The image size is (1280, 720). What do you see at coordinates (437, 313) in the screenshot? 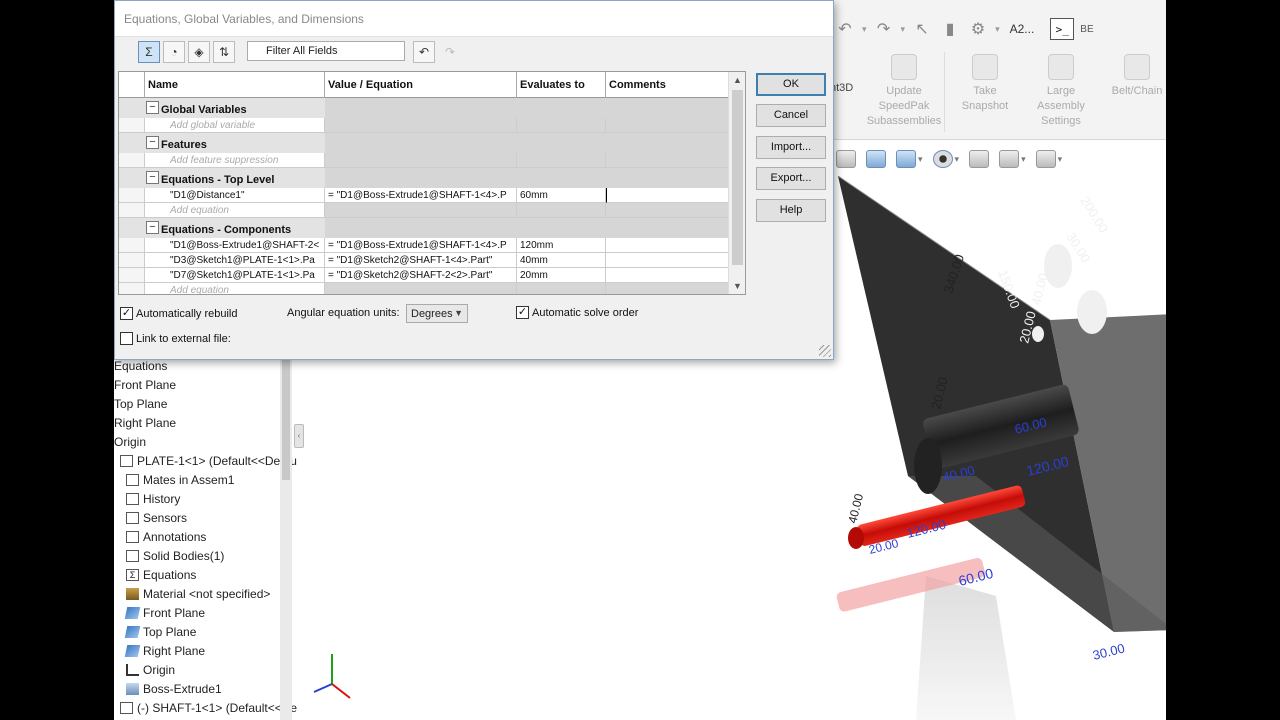
I see `angular-units-select: Degrees ▼` at bounding box center [437, 313].